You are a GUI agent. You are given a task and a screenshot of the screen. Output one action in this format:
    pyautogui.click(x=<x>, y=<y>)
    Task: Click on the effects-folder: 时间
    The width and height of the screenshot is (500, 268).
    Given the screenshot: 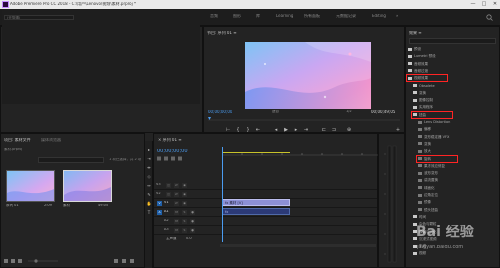 What is the action you would take?
    pyautogui.click(x=419, y=217)
    